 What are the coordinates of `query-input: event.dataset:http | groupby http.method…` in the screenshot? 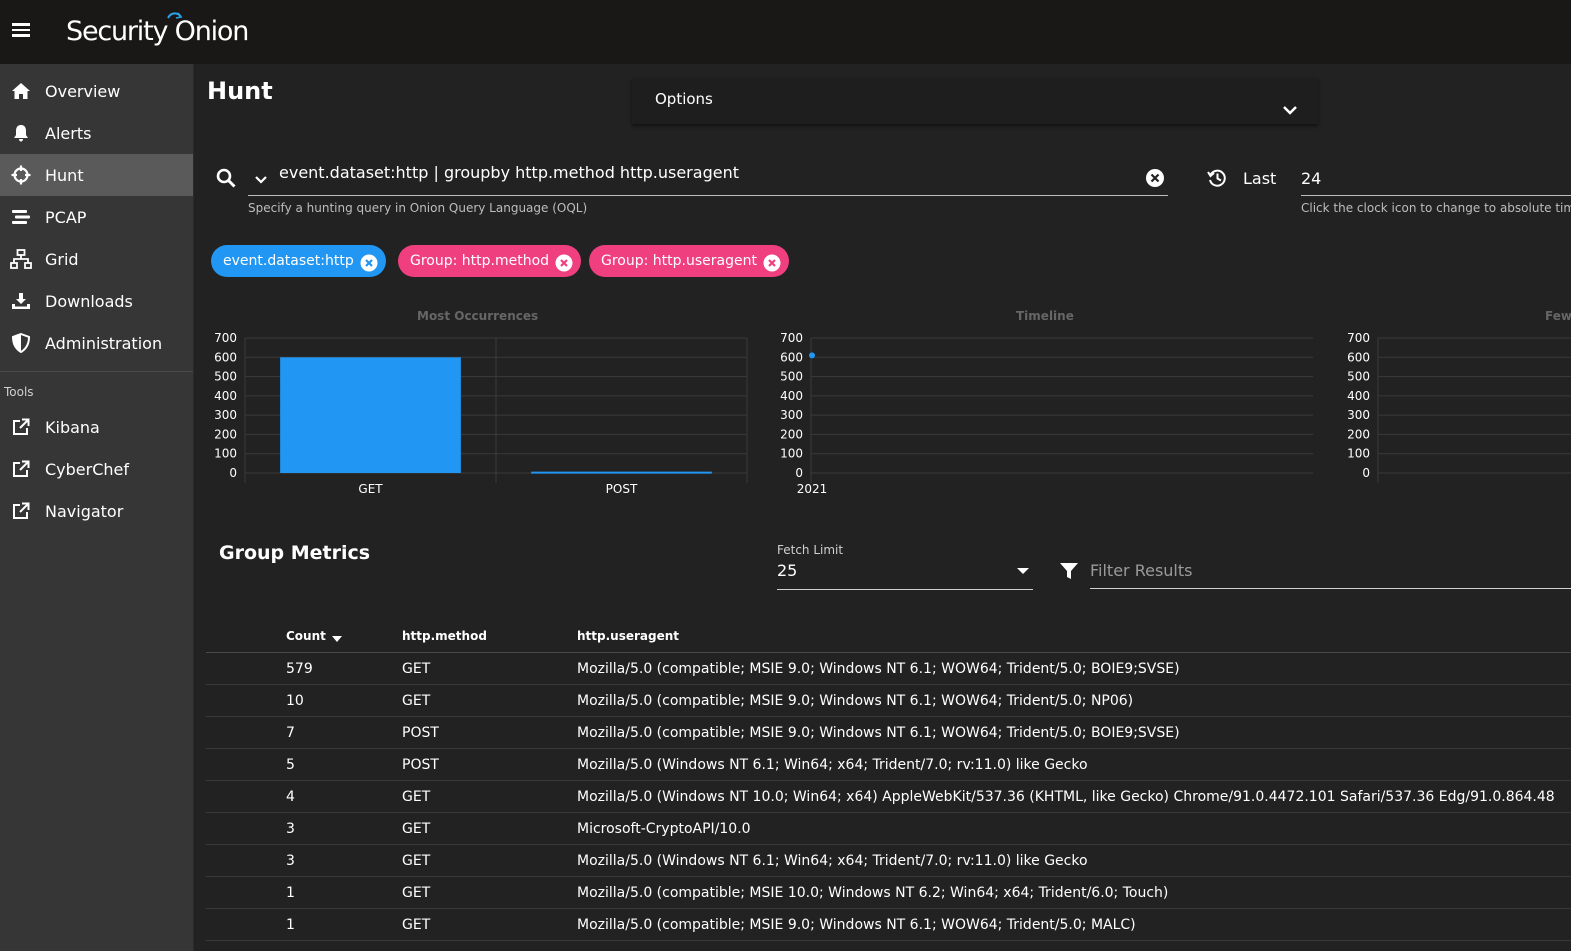 It's located at (708, 177).